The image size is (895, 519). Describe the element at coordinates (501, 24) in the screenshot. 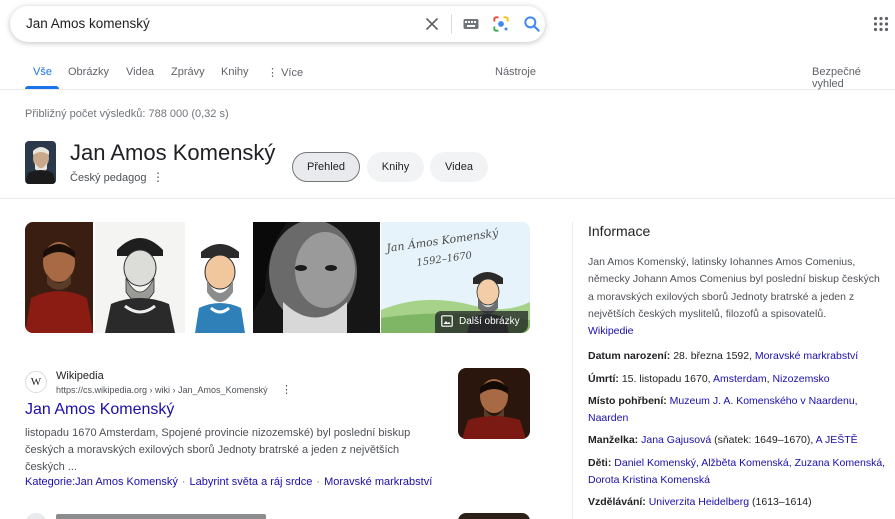

I see `google-lens-icon` at that location.